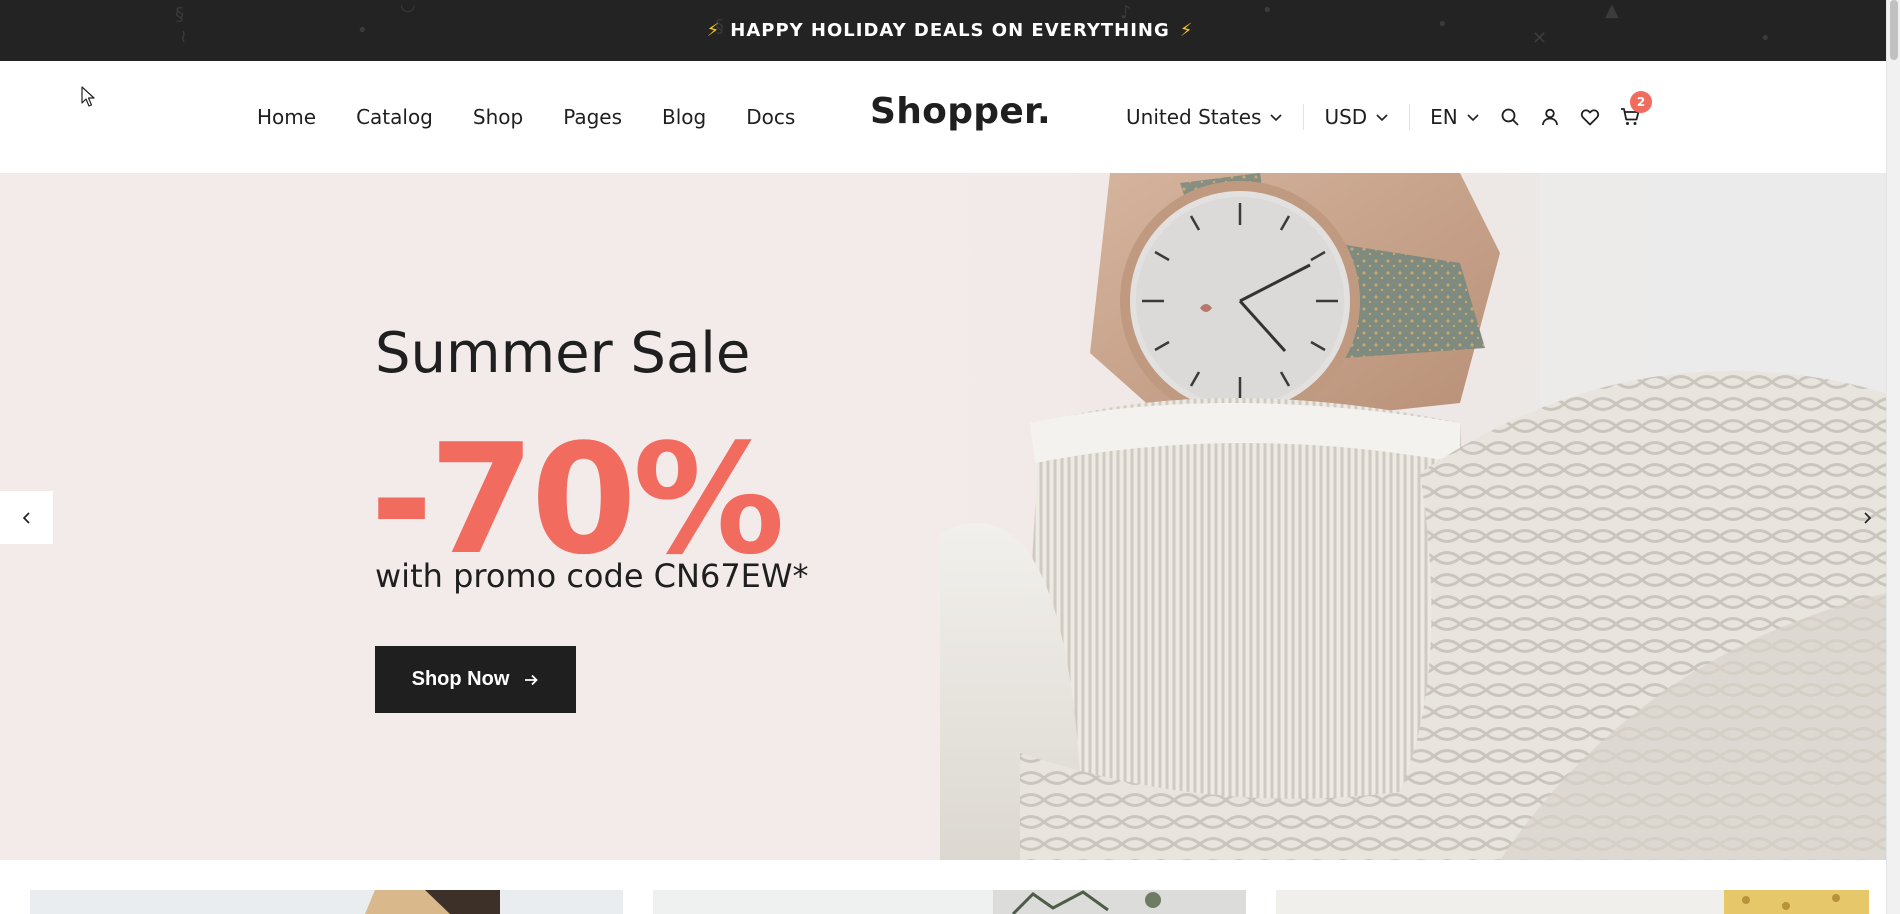 This screenshot has width=1900, height=914. What do you see at coordinates (526, 117) in the screenshot?
I see `main-nav: Home Catalog Shop Pages Blog Docs` at bounding box center [526, 117].